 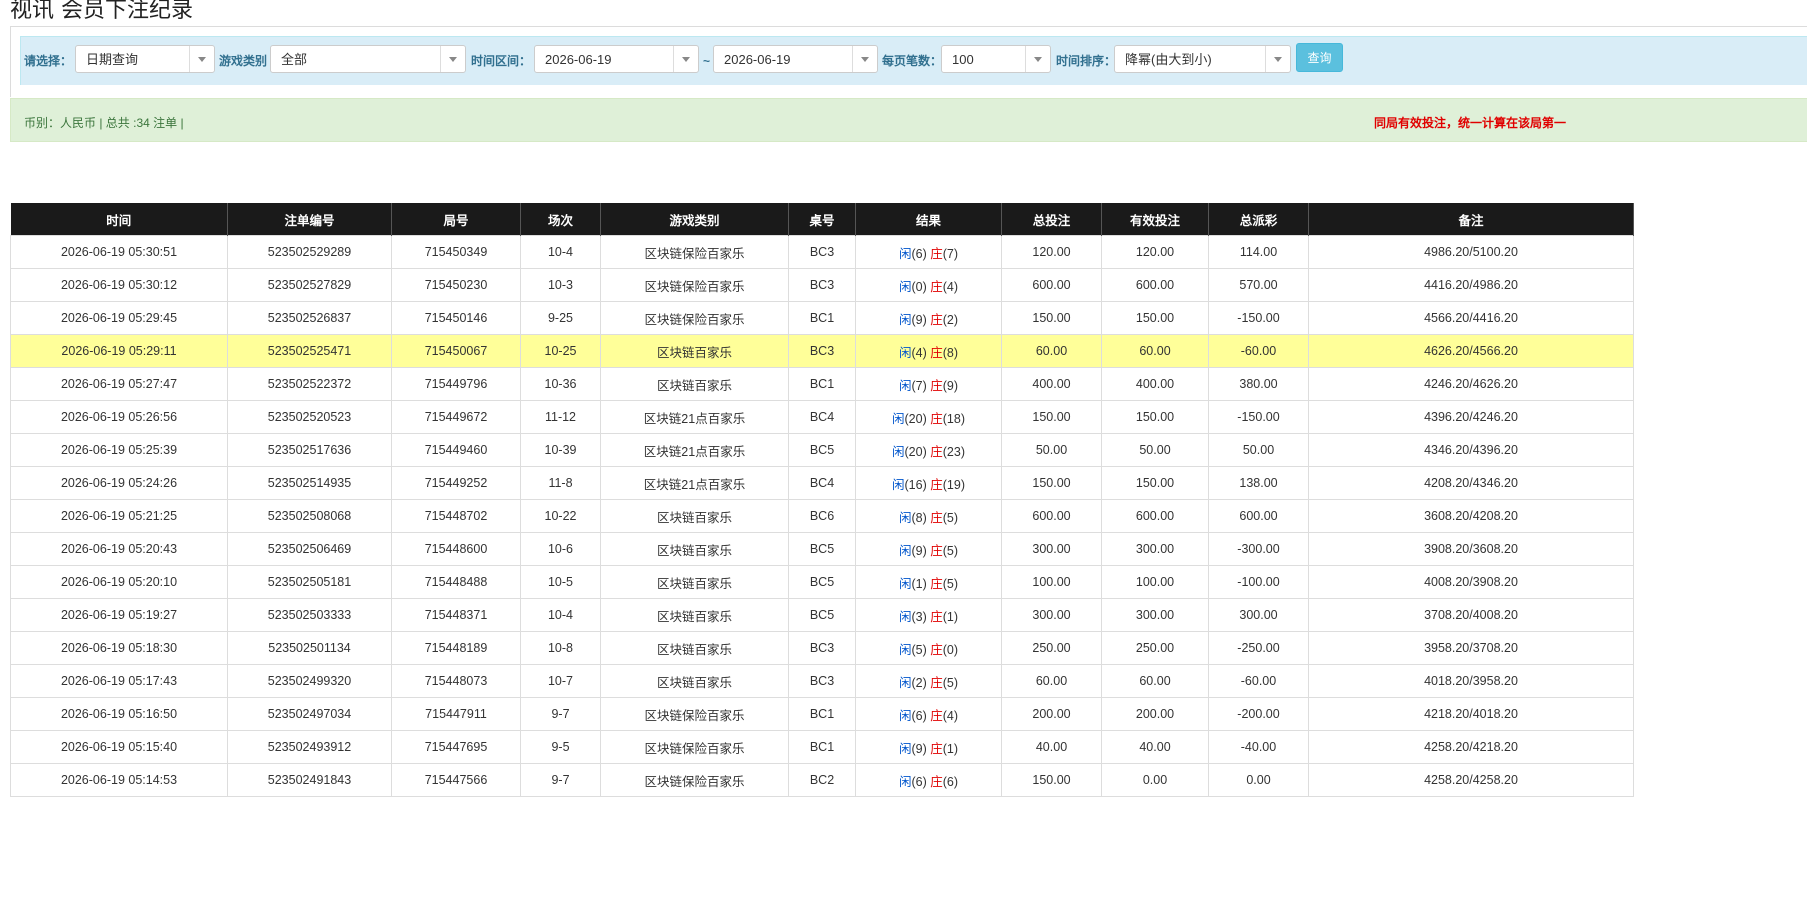 What do you see at coordinates (1051, 780) in the screenshot?
I see `cell-total-bet: 150.00` at bounding box center [1051, 780].